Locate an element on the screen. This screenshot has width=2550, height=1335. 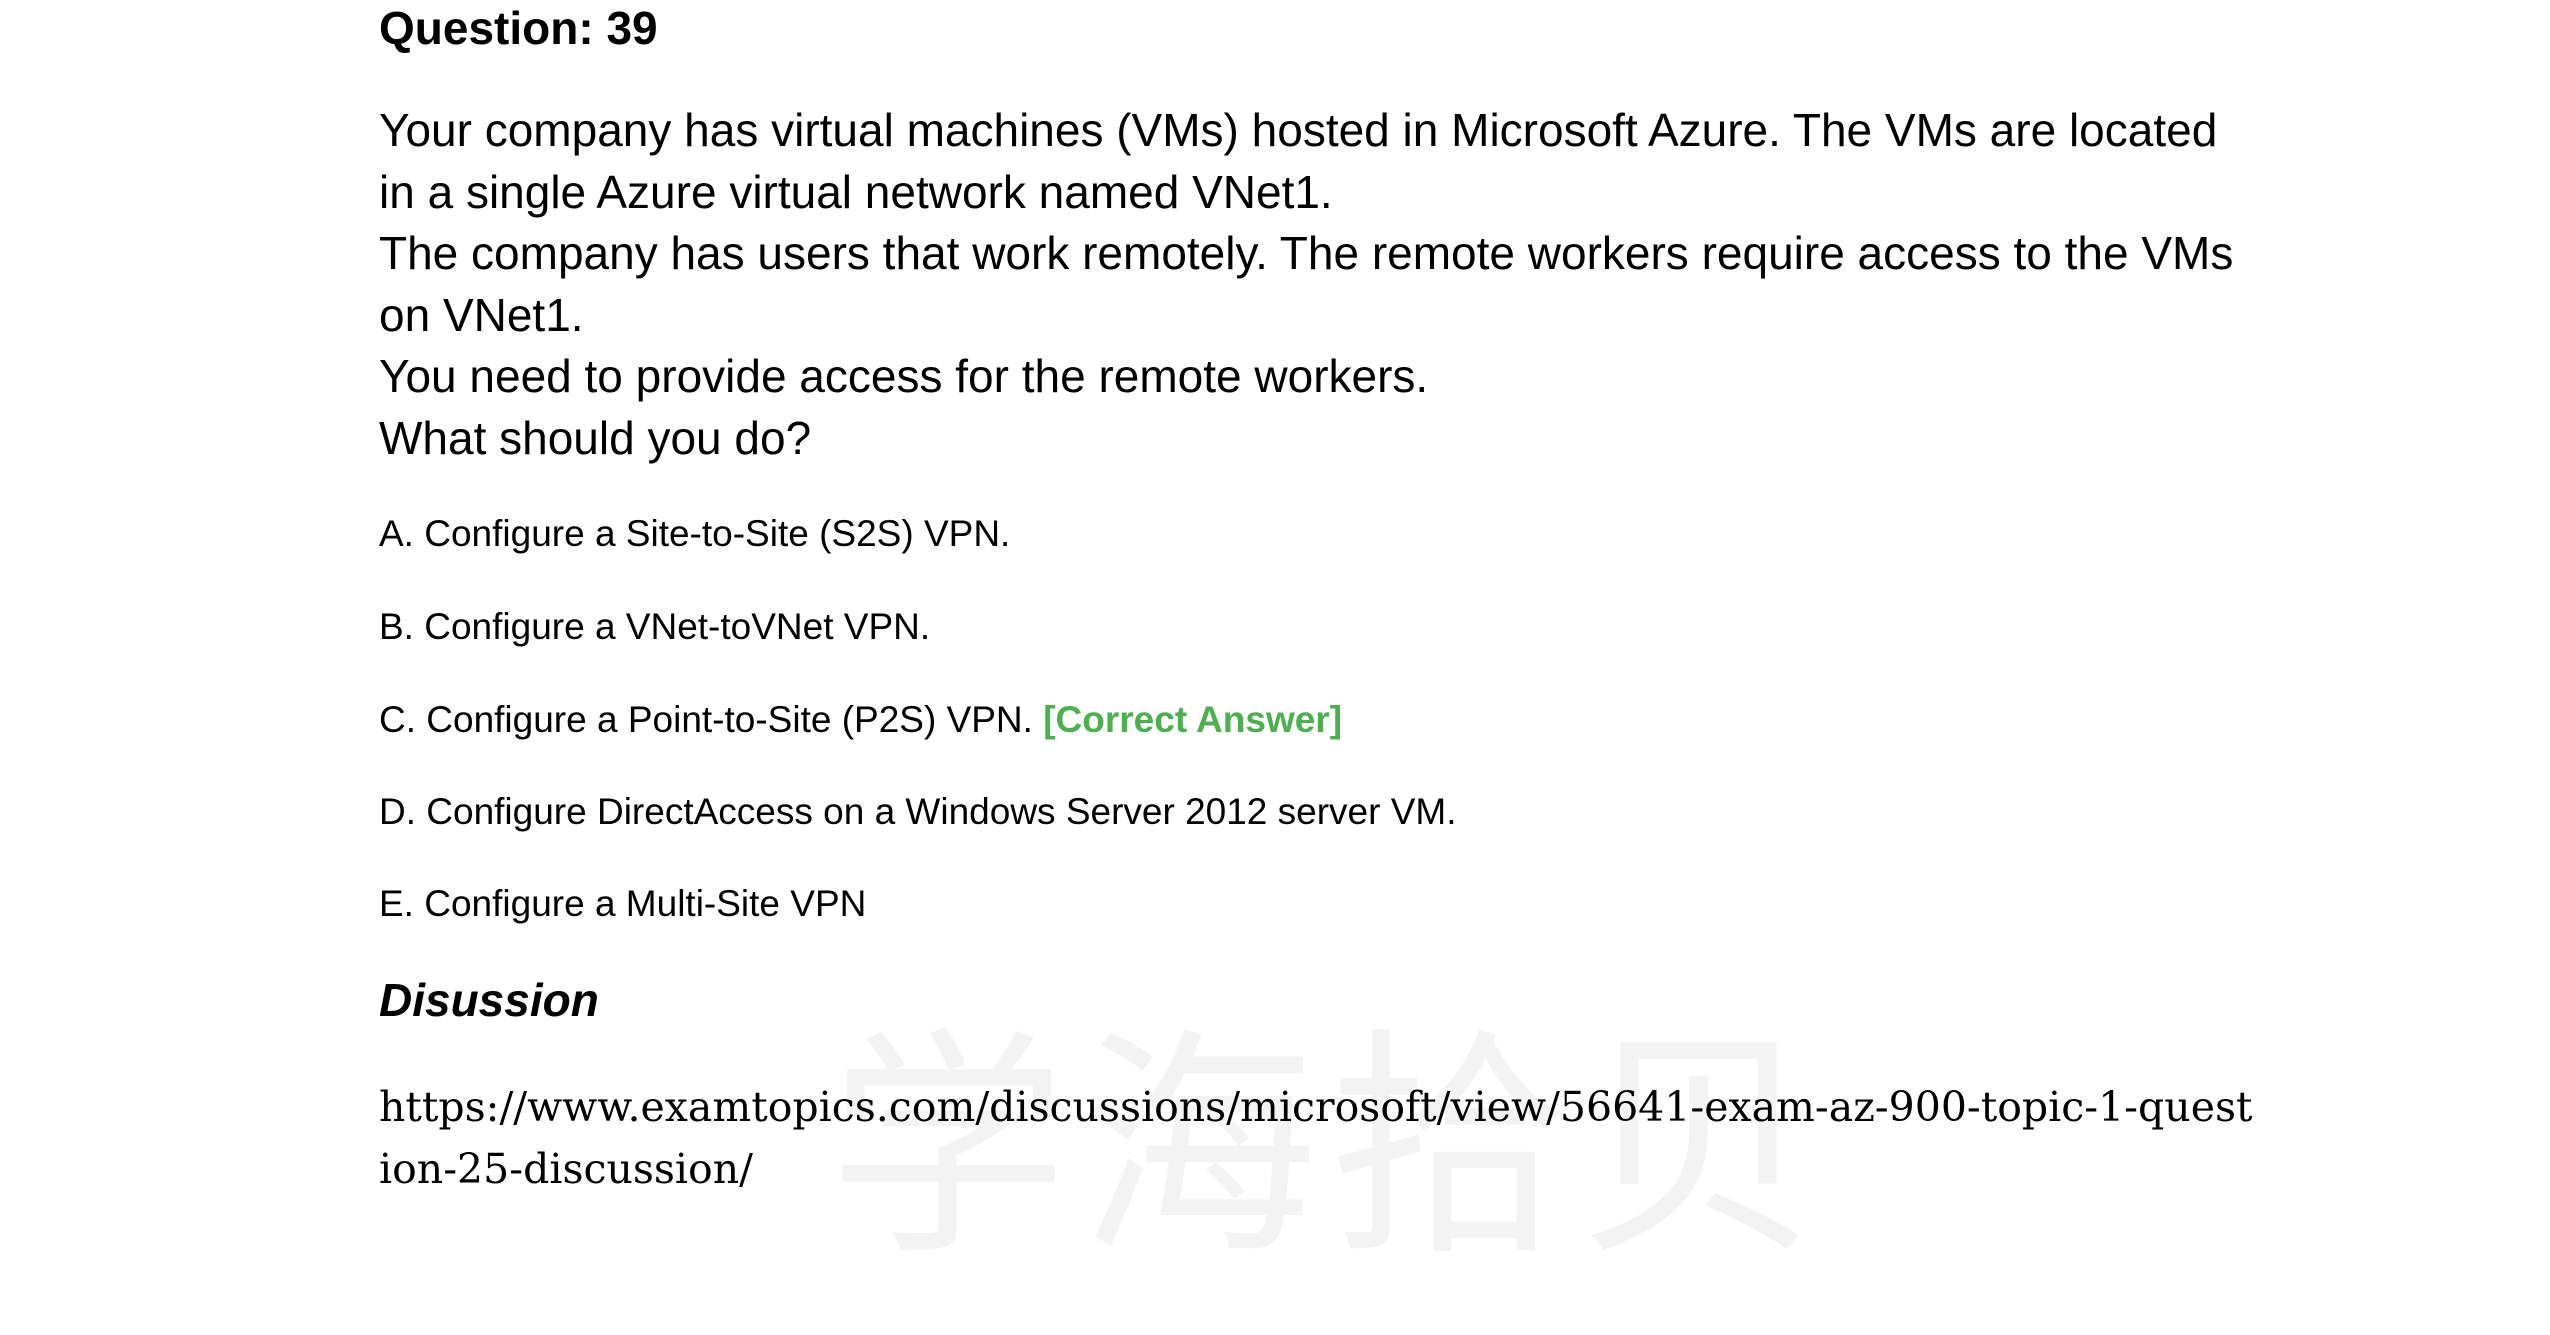
question-title: Question: 39 is located at coordinates (518, 28).